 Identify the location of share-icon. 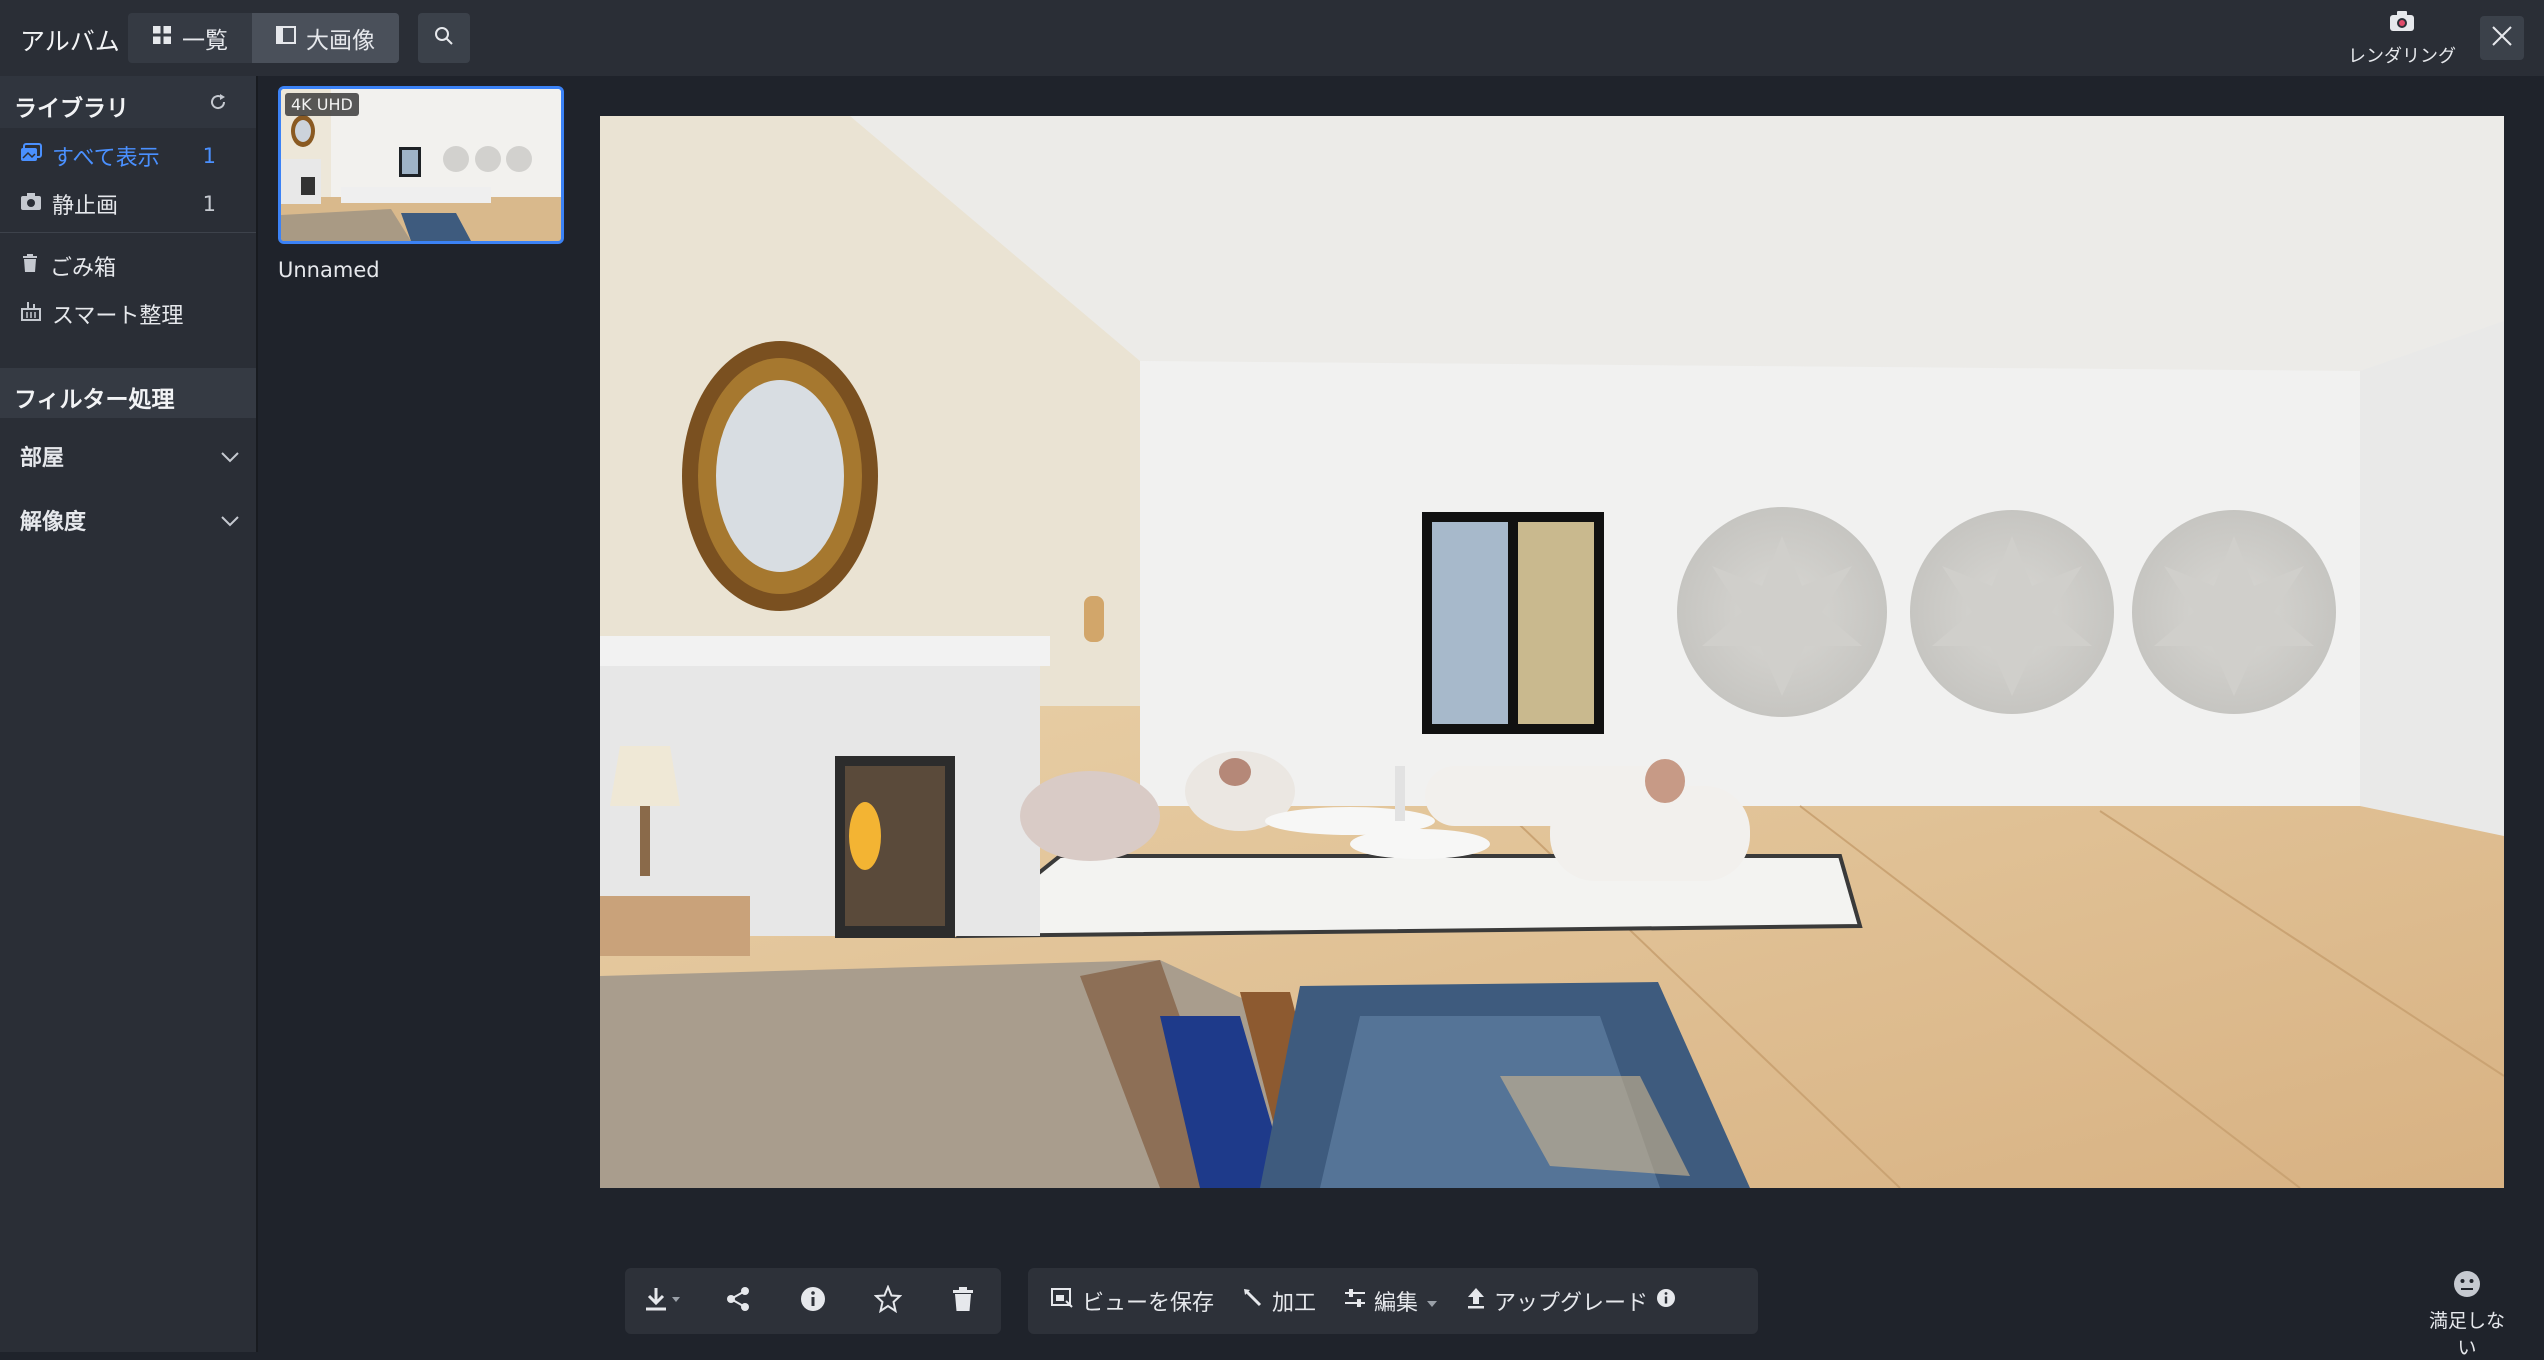
(738, 1301).